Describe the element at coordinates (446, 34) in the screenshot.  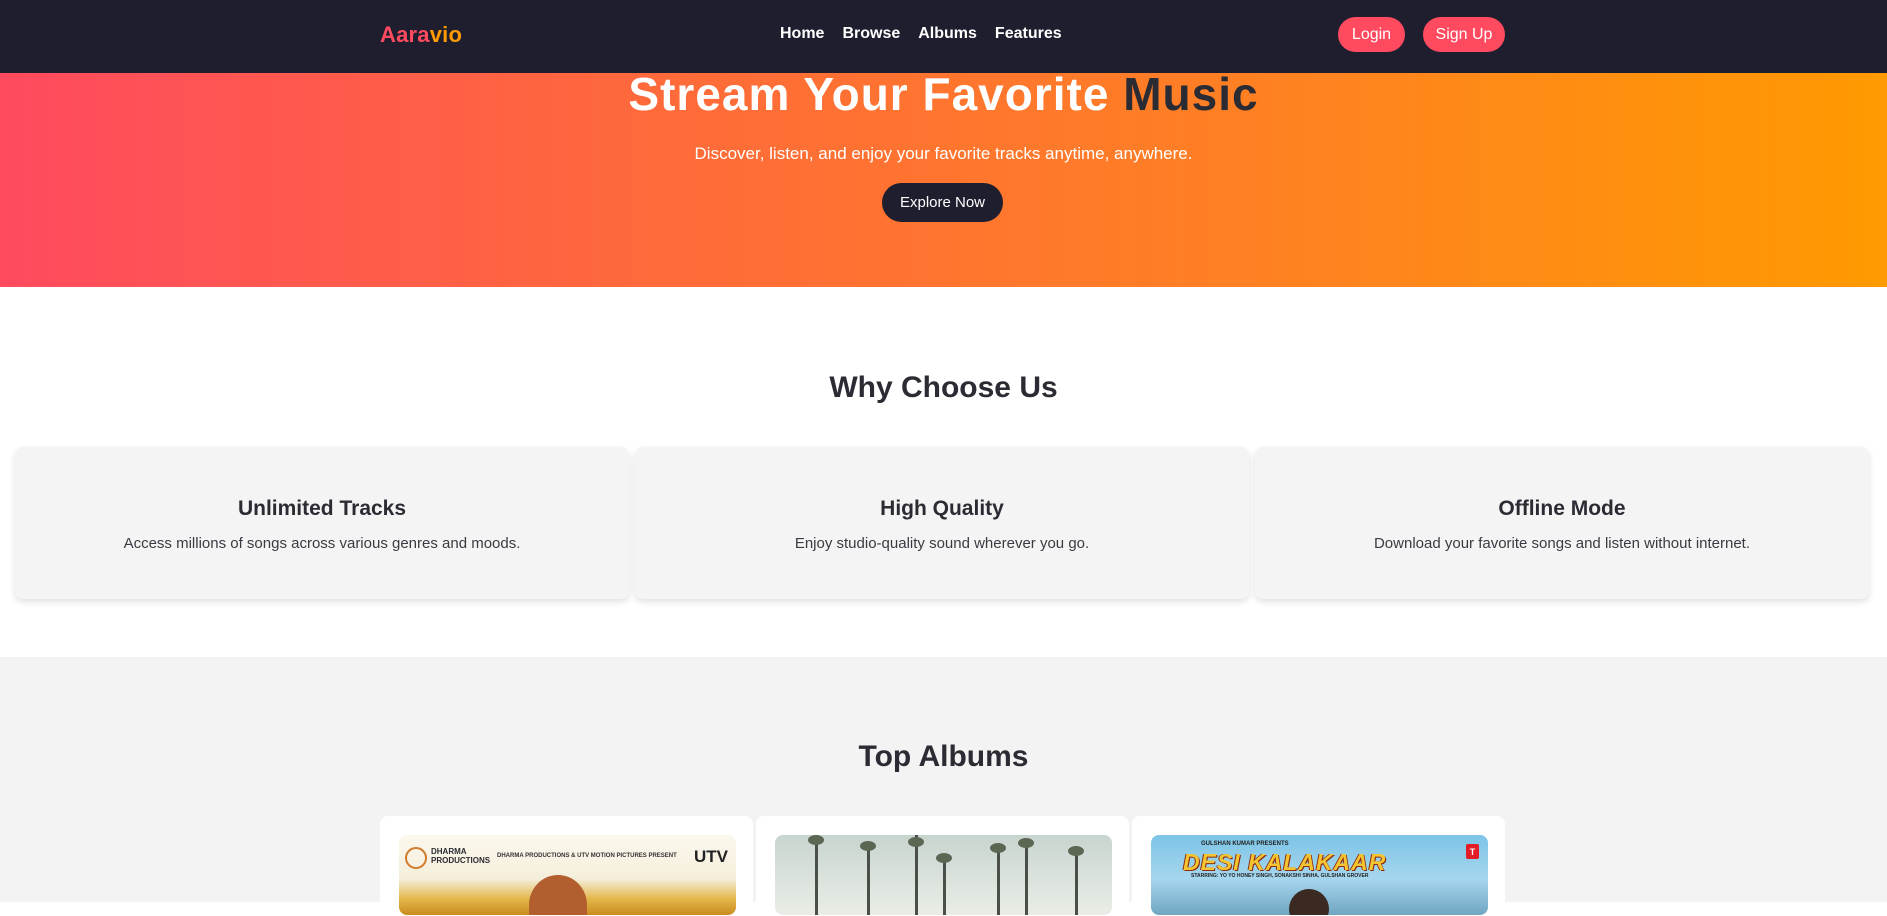
I see `logo-part2: vio` at that location.